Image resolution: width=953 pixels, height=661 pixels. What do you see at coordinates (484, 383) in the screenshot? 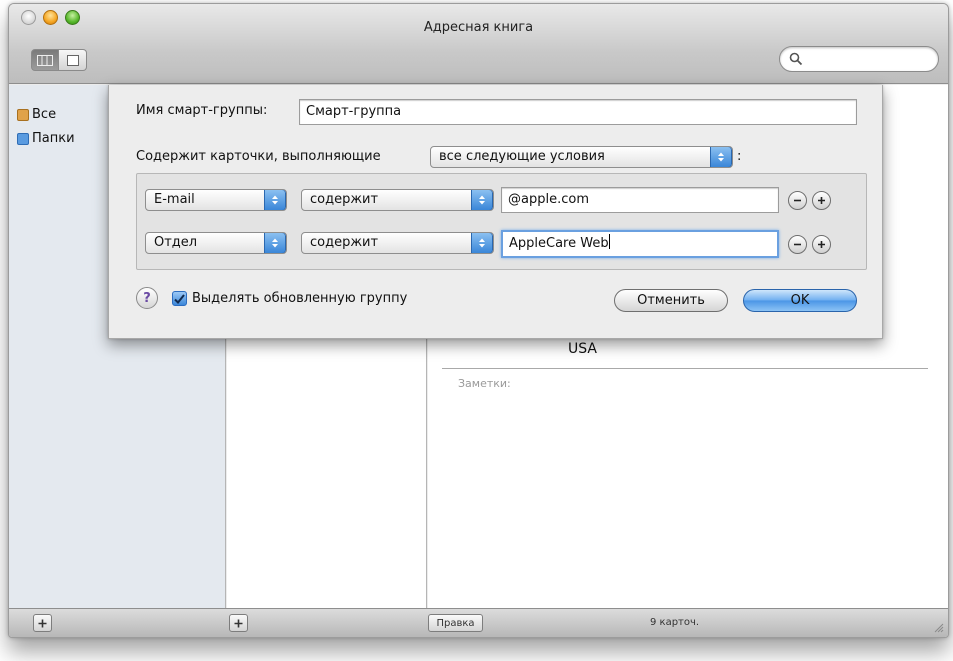
I see `card-notes-label: Заметки:` at bounding box center [484, 383].